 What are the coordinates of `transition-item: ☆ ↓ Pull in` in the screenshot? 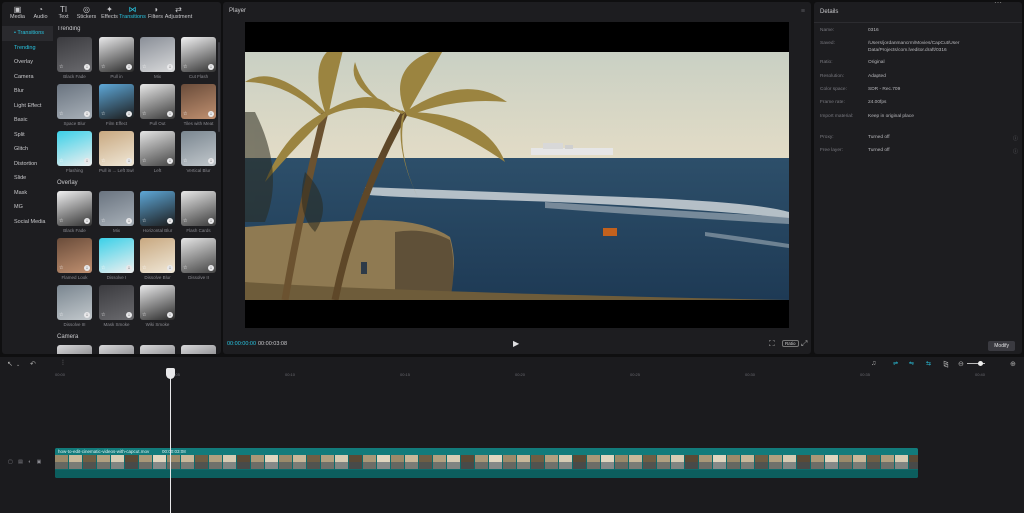 It's located at (116, 58).